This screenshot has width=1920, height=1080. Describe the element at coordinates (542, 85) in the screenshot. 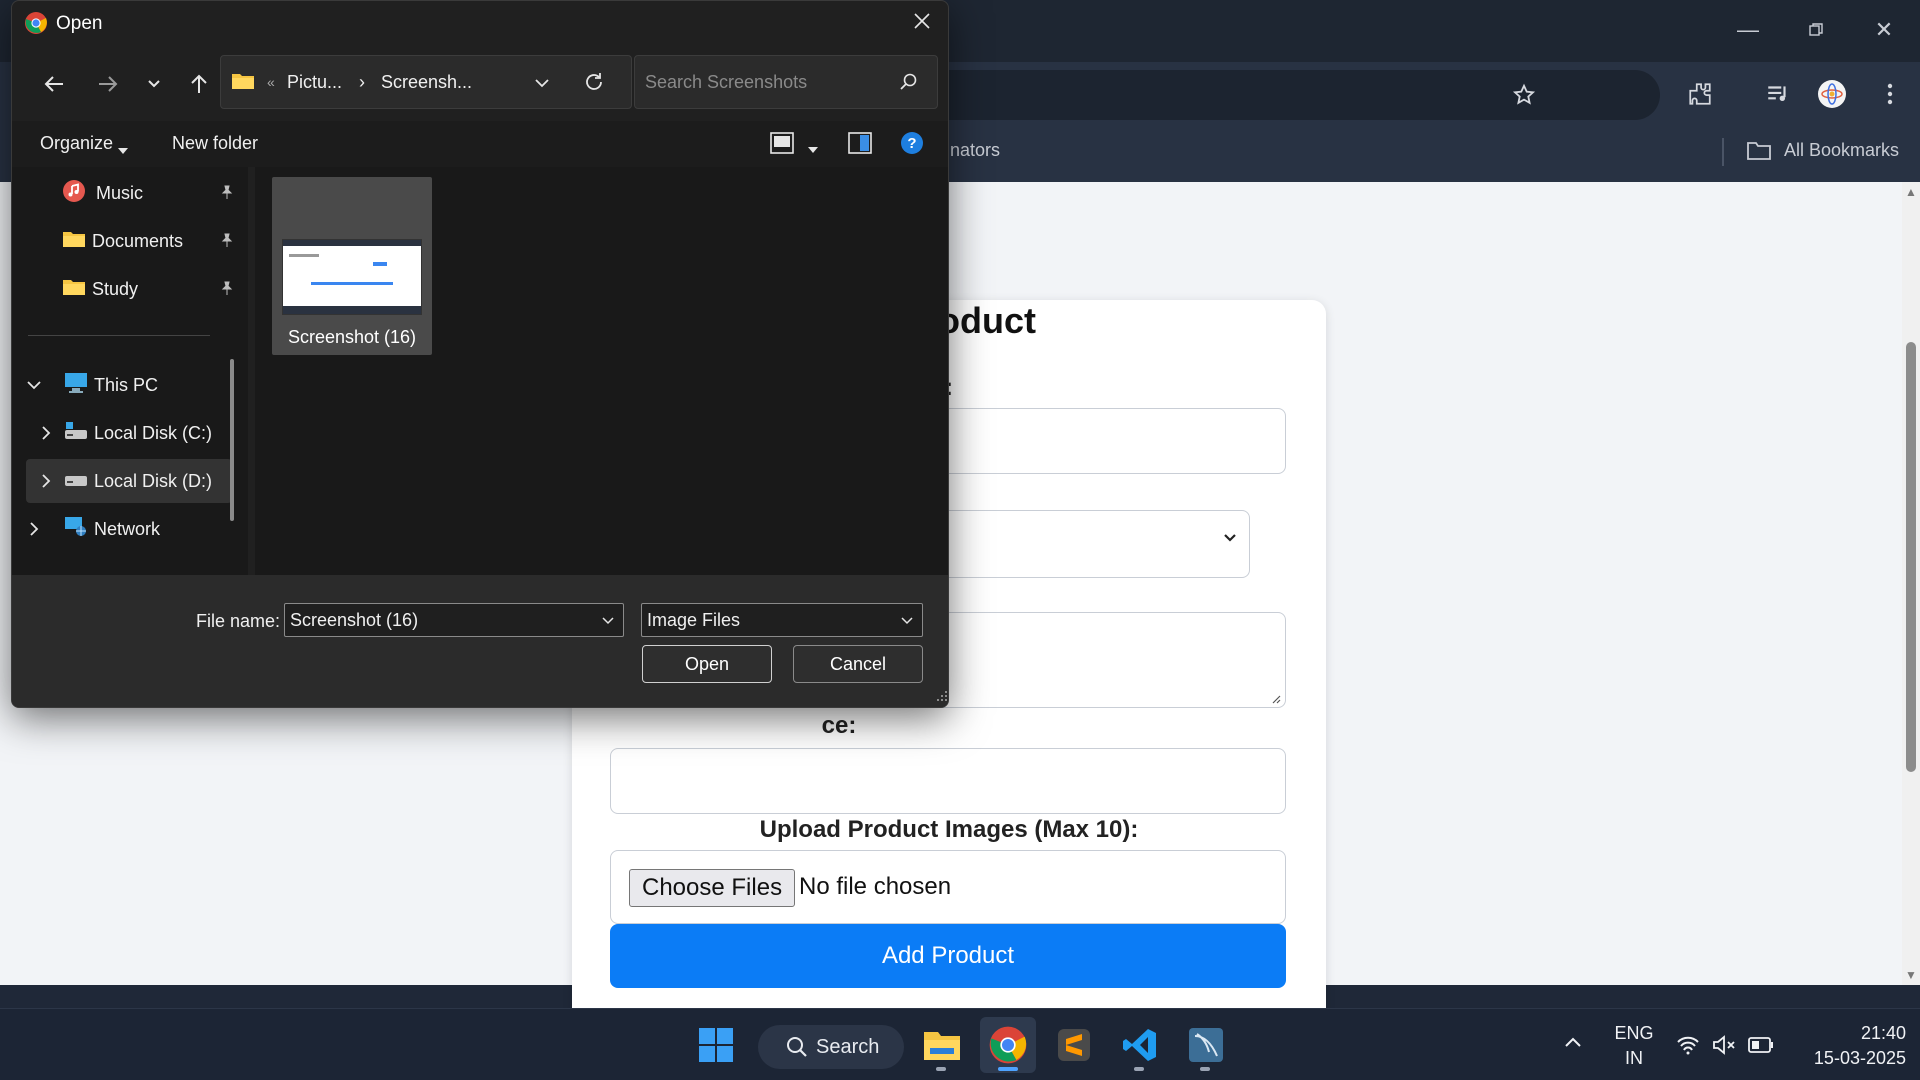

I see `address-dropdown-chevron-icon` at that location.